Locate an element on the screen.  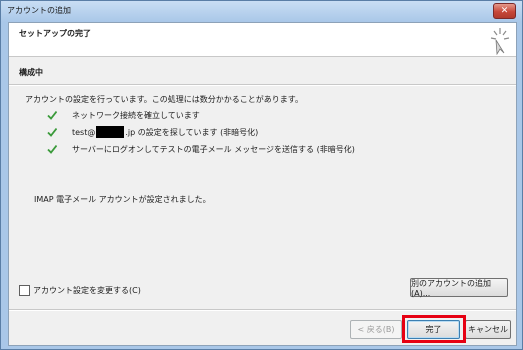
cancel-button: キャンセル is located at coordinates (488, 329).